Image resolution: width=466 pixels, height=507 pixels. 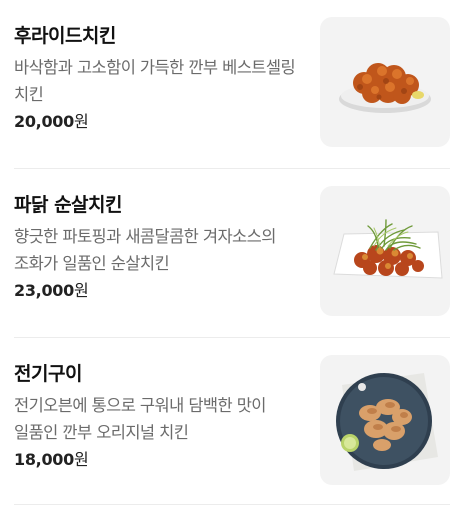 What do you see at coordinates (160, 291) in the screenshot?
I see `menu-item-price: 23,000원` at bounding box center [160, 291].